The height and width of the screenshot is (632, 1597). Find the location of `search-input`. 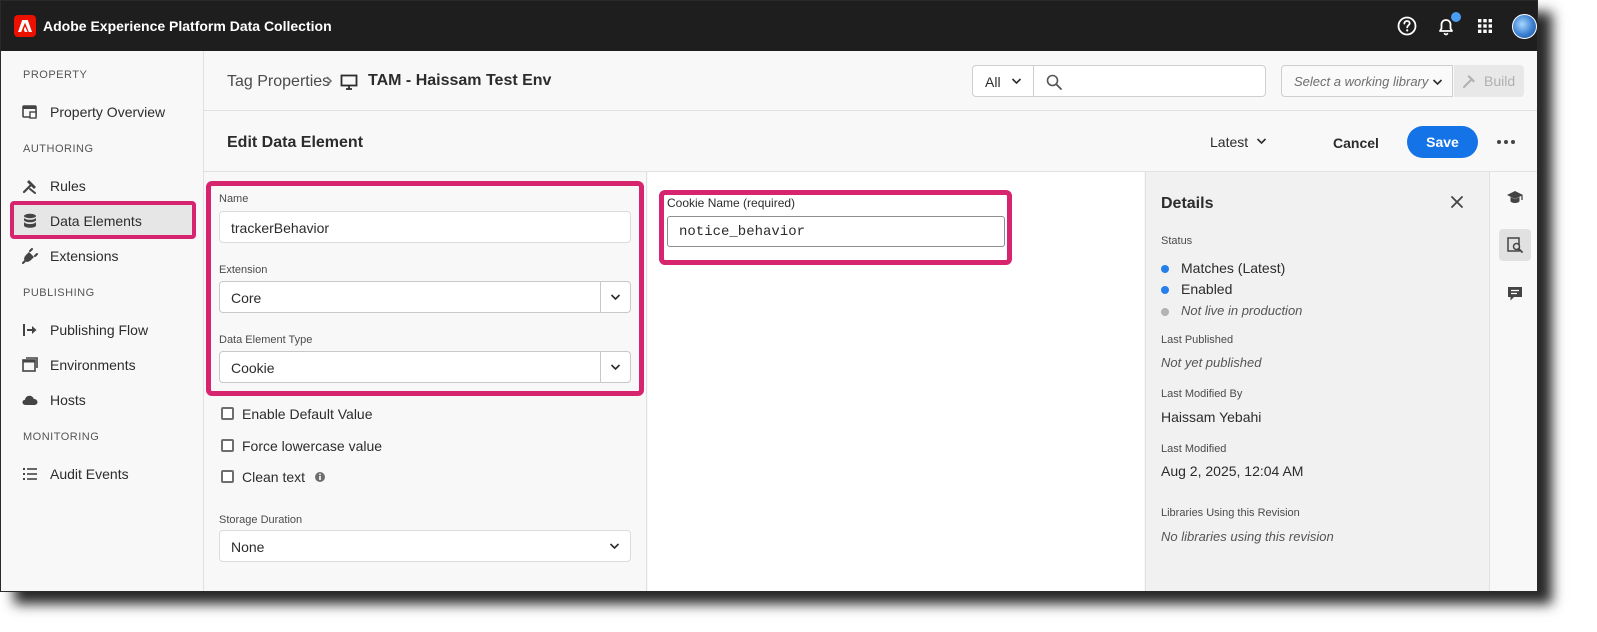

search-input is located at coordinates (1165, 81).